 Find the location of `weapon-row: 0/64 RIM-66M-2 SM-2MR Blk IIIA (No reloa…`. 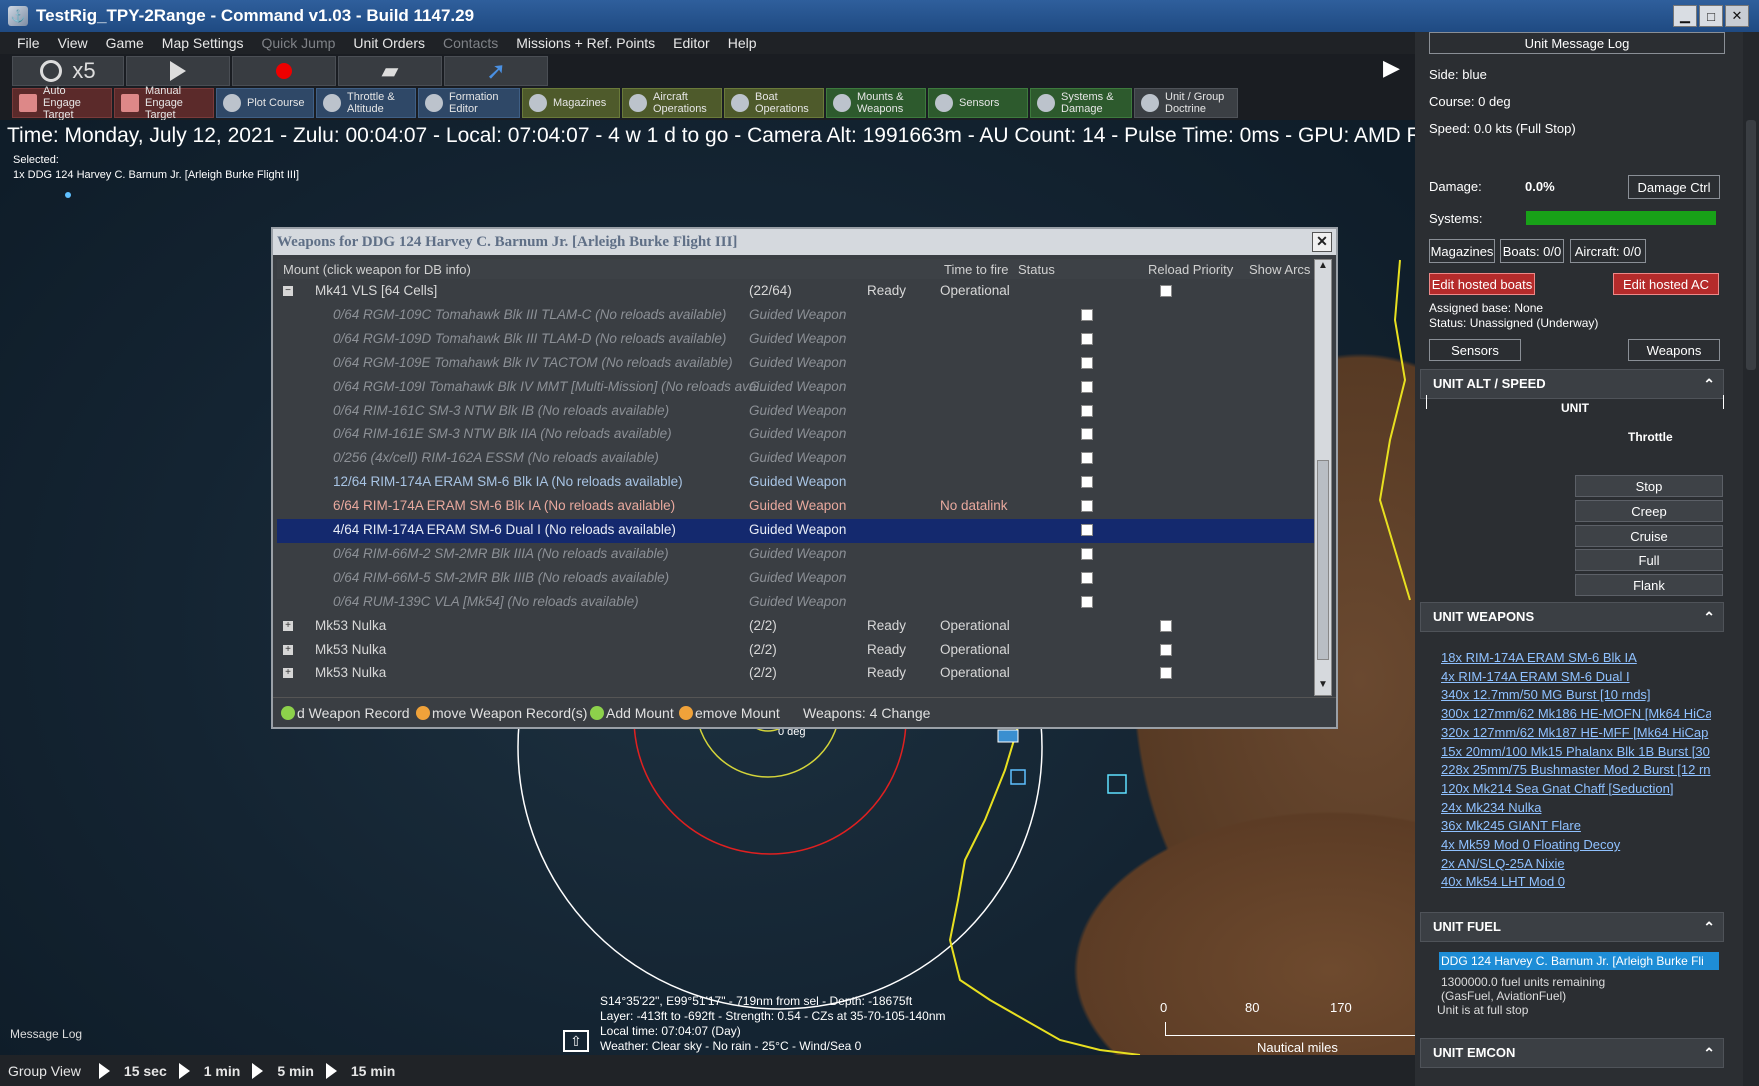

weapon-row: 0/64 RIM-66M-2 SM-2MR Blk IIIA (No reloa… is located at coordinates (796, 555).